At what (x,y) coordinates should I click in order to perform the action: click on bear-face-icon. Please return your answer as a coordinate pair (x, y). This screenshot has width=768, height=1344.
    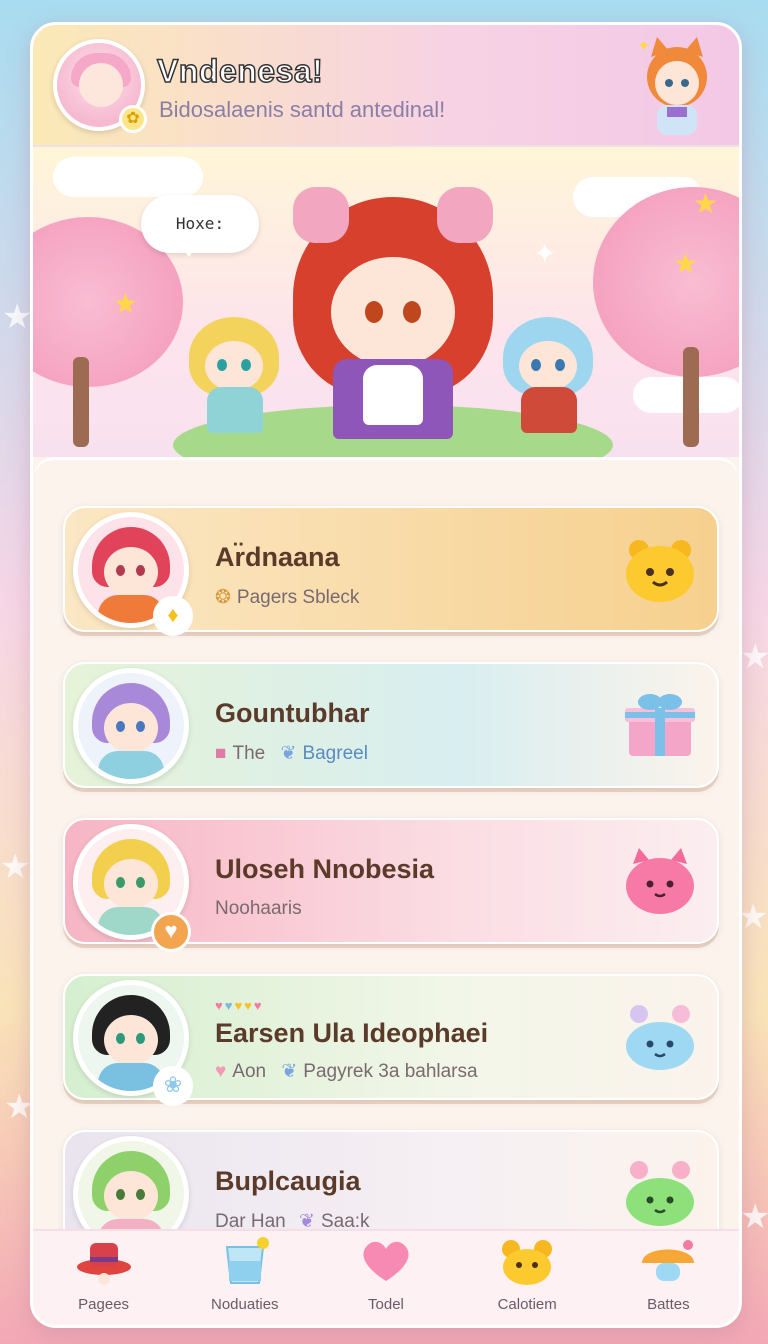
    Looking at the image, I should click on (660, 571).